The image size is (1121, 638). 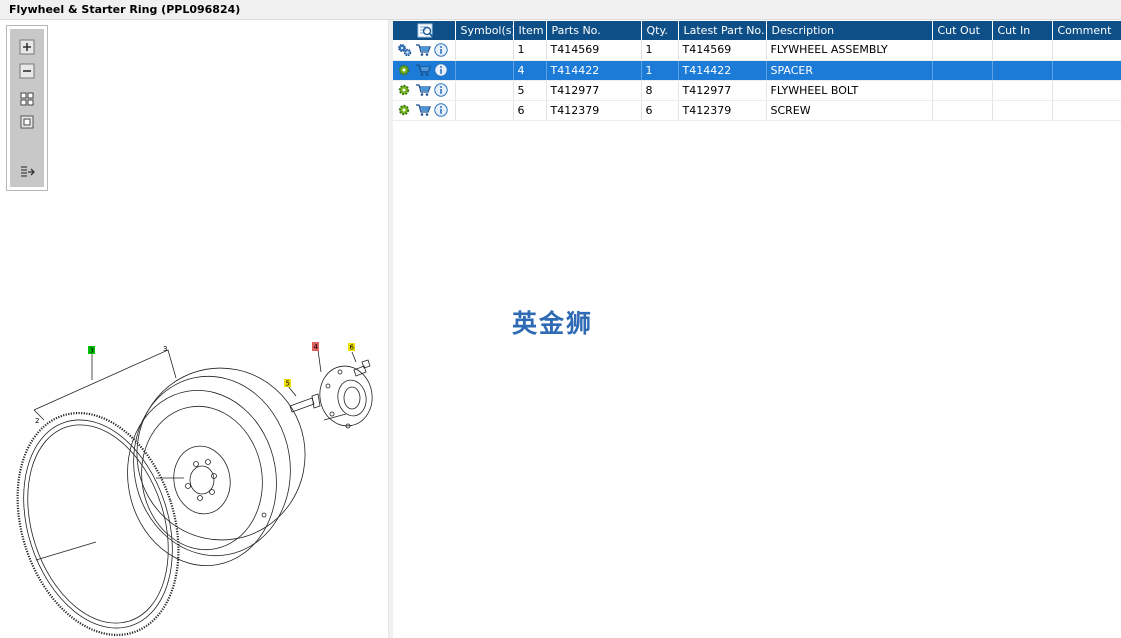 I want to click on callout-2: 2, so click(x=37, y=421).